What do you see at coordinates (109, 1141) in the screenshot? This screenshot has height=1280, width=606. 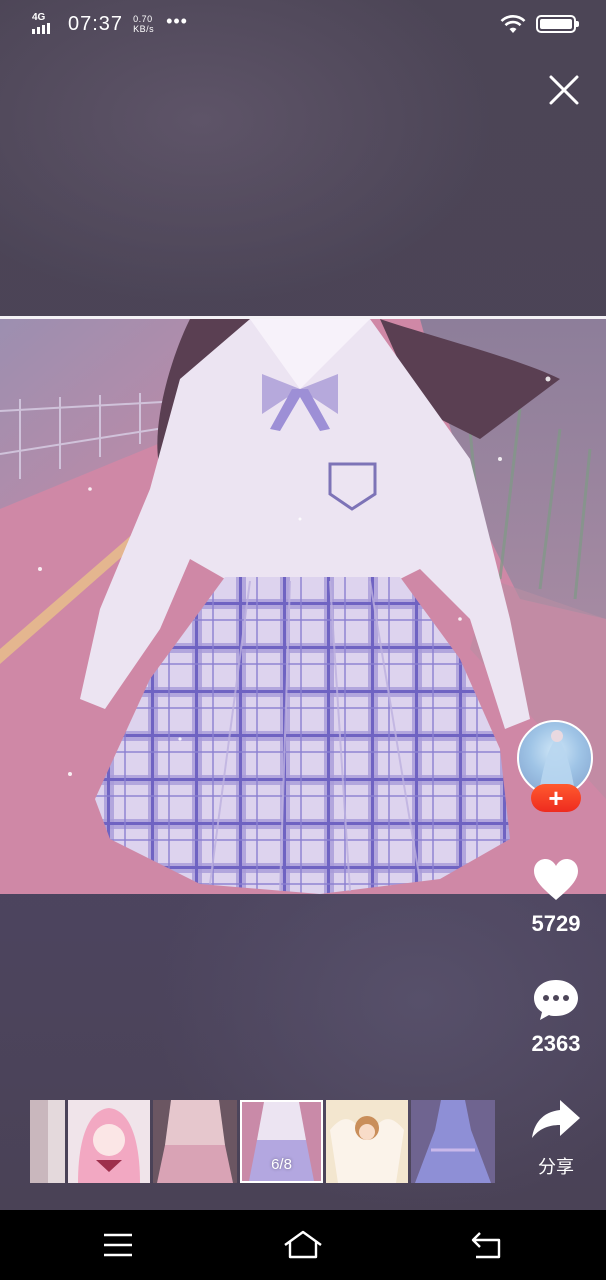 I see `thumb-anime-pink` at bounding box center [109, 1141].